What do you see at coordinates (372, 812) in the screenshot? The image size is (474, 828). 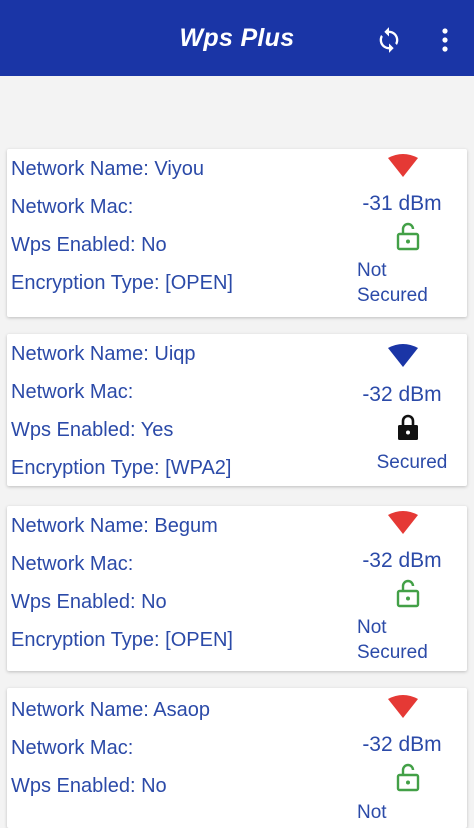 I see `security-status: Not` at bounding box center [372, 812].